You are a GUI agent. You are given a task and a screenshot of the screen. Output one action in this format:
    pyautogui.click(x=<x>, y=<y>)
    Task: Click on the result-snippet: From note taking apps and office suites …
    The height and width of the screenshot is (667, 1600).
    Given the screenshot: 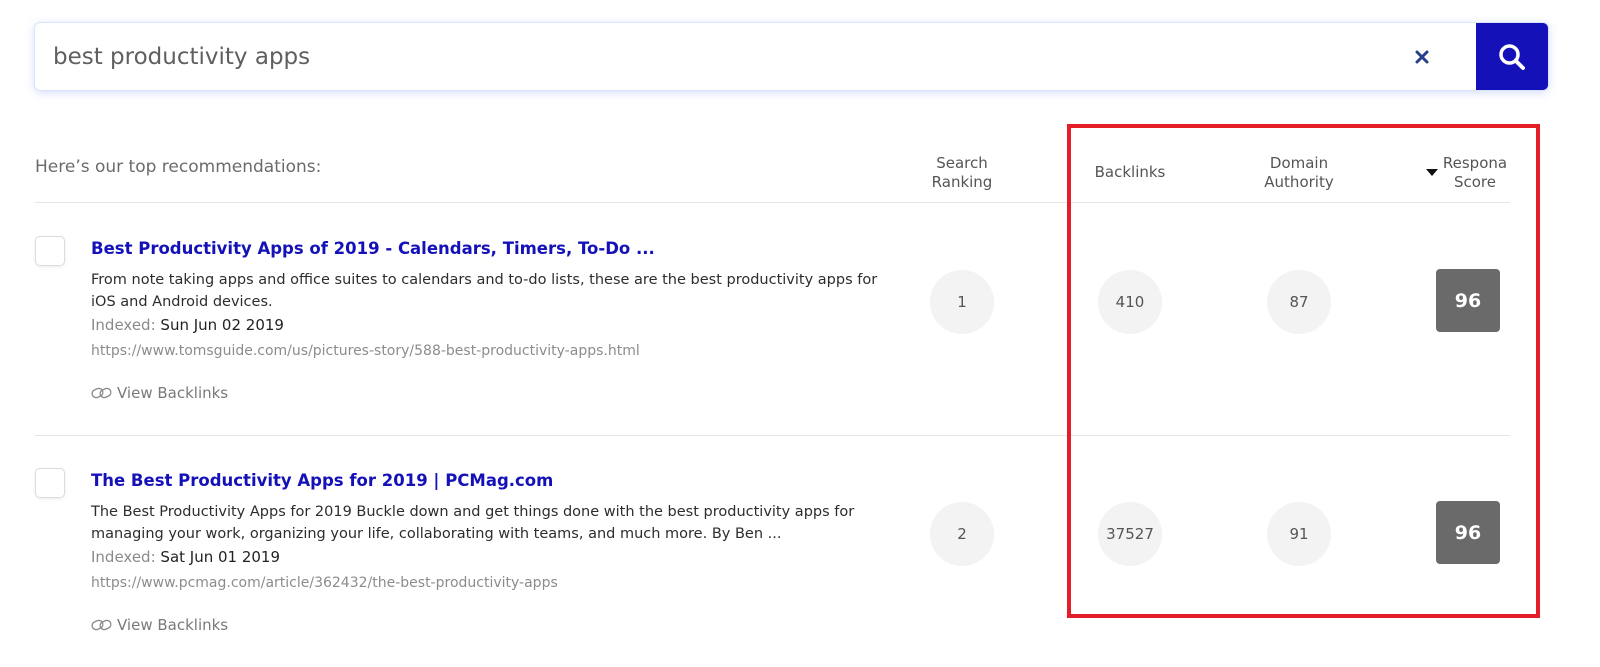 What is the action you would take?
    pyautogui.click(x=484, y=291)
    